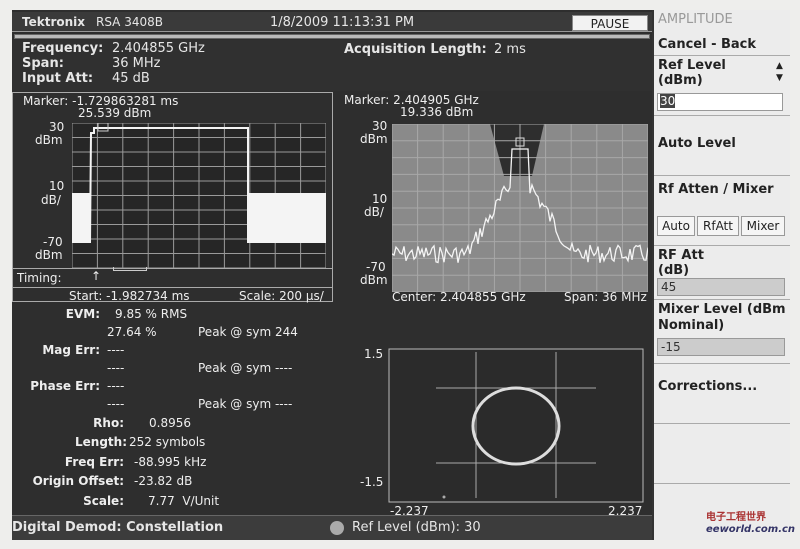  I want to click on time-y-bottom-unit: dBm, so click(49, 255).